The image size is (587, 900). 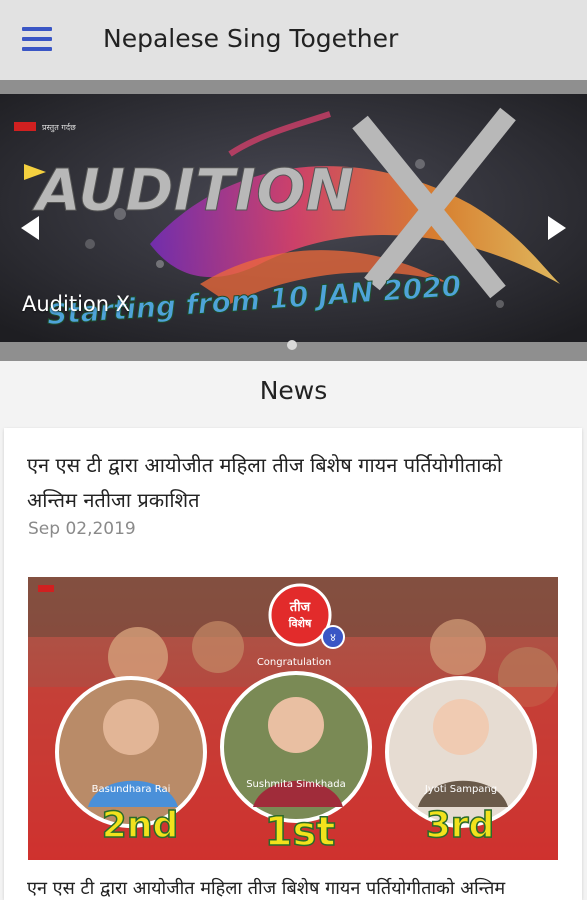 What do you see at coordinates (30, 228) in the screenshot?
I see `chevron-left-icon` at bounding box center [30, 228].